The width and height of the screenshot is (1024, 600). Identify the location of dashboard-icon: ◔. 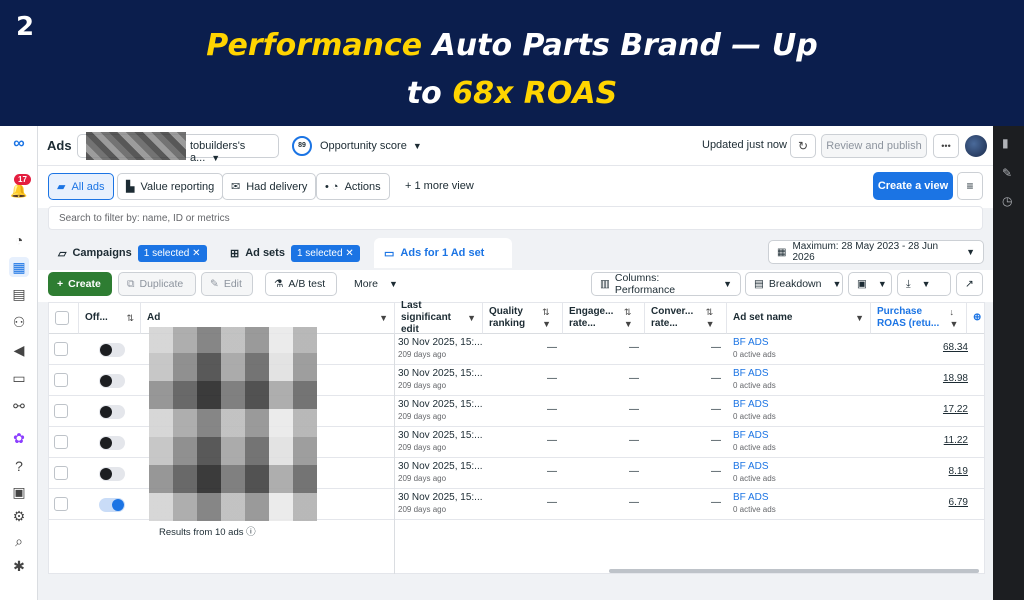
(19, 240).